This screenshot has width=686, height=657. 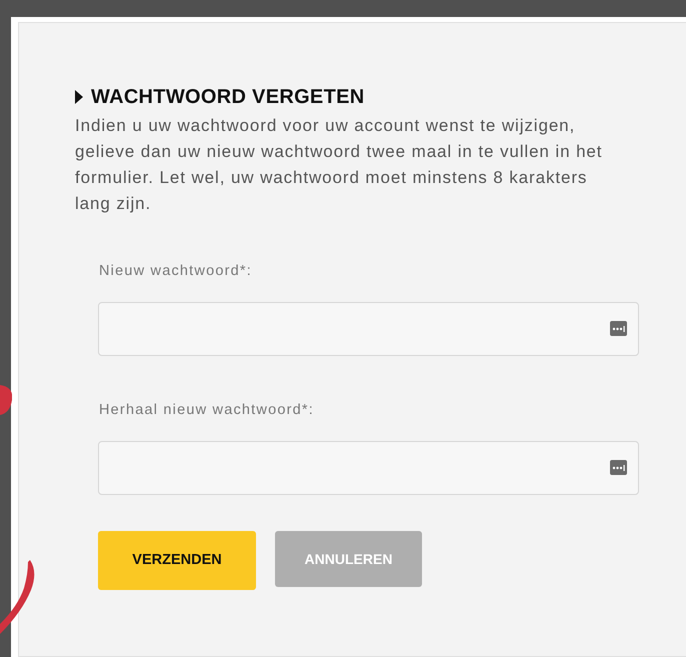 What do you see at coordinates (79, 97) in the screenshot?
I see `caret-icon` at bounding box center [79, 97].